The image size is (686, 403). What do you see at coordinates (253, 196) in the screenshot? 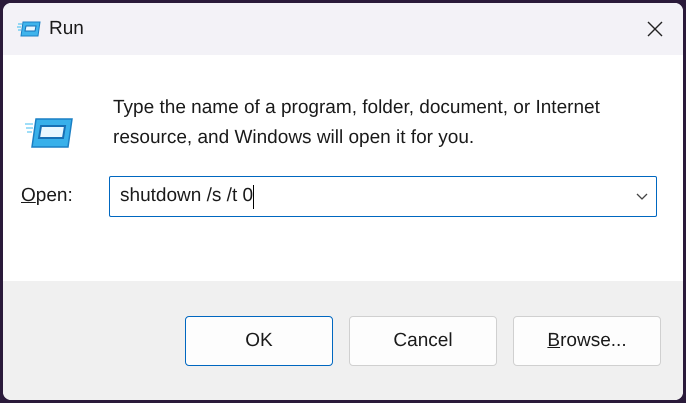
I see `text-cursor` at bounding box center [253, 196].